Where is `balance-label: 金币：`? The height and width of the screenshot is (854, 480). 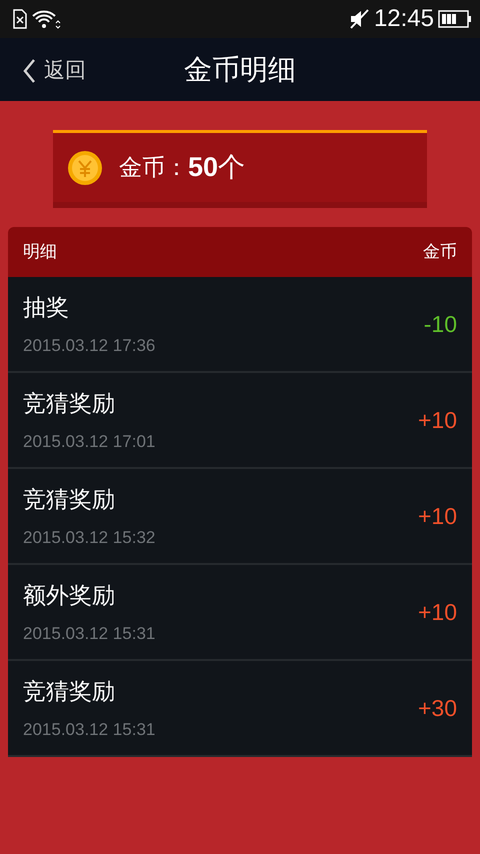 balance-label: 金币： is located at coordinates (153, 167).